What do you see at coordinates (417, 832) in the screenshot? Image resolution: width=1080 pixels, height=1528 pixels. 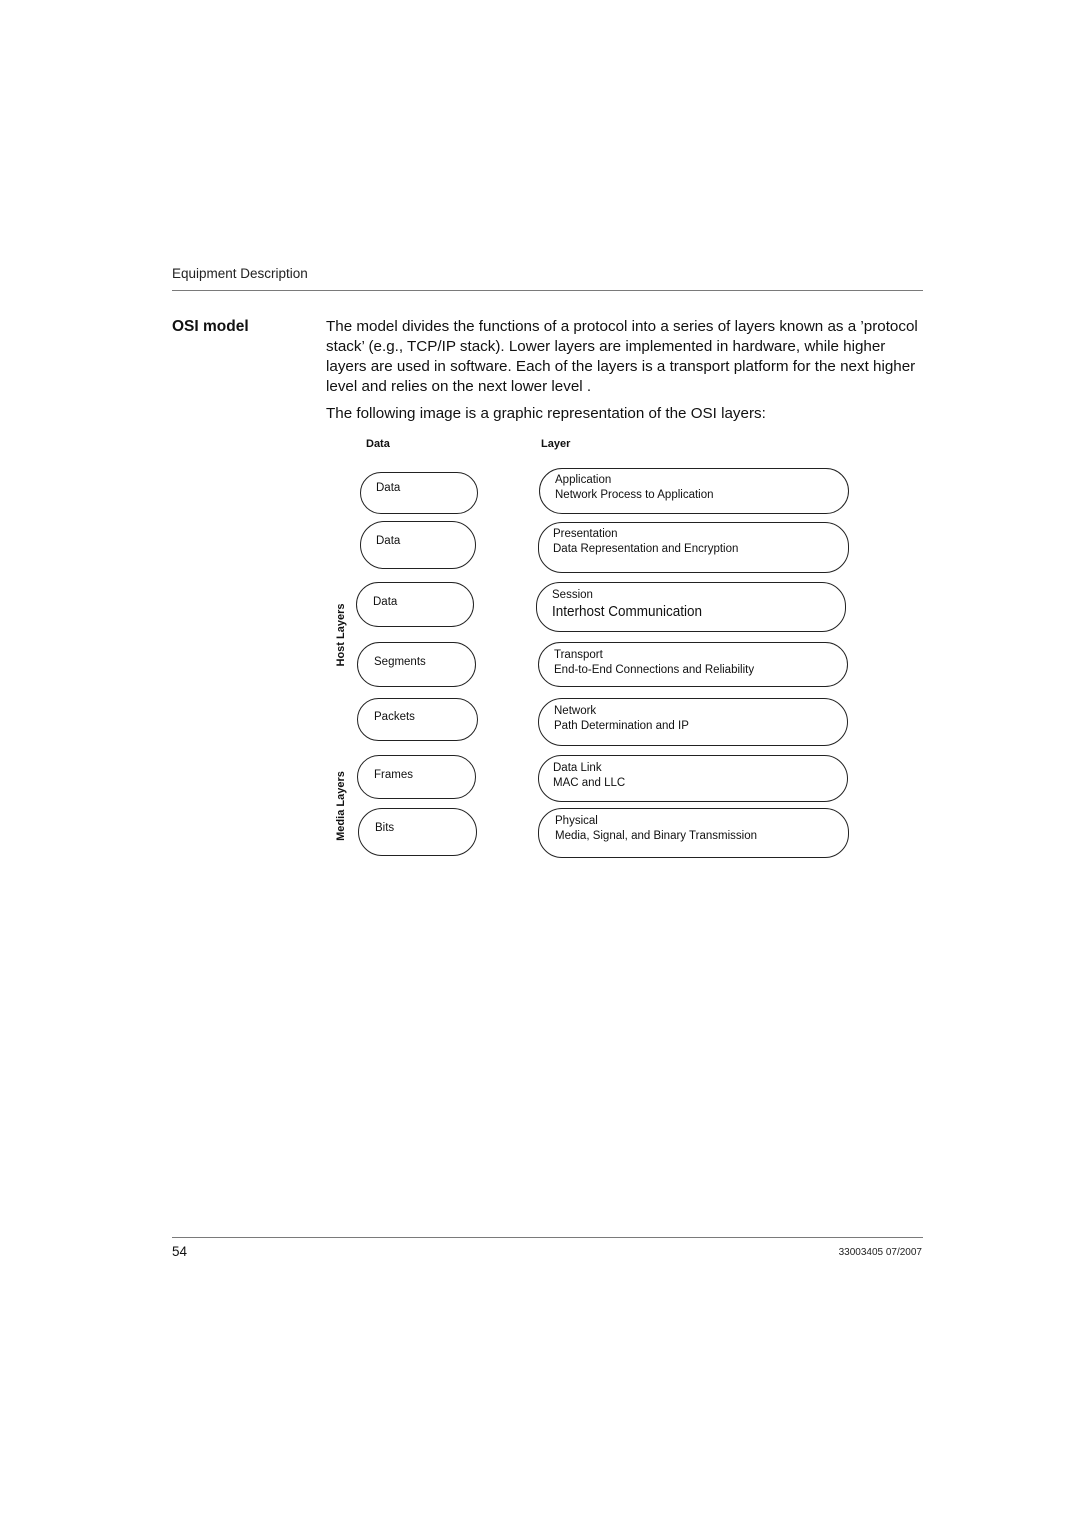 I see `data-unit-pill: Bits` at bounding box center [417, 832].